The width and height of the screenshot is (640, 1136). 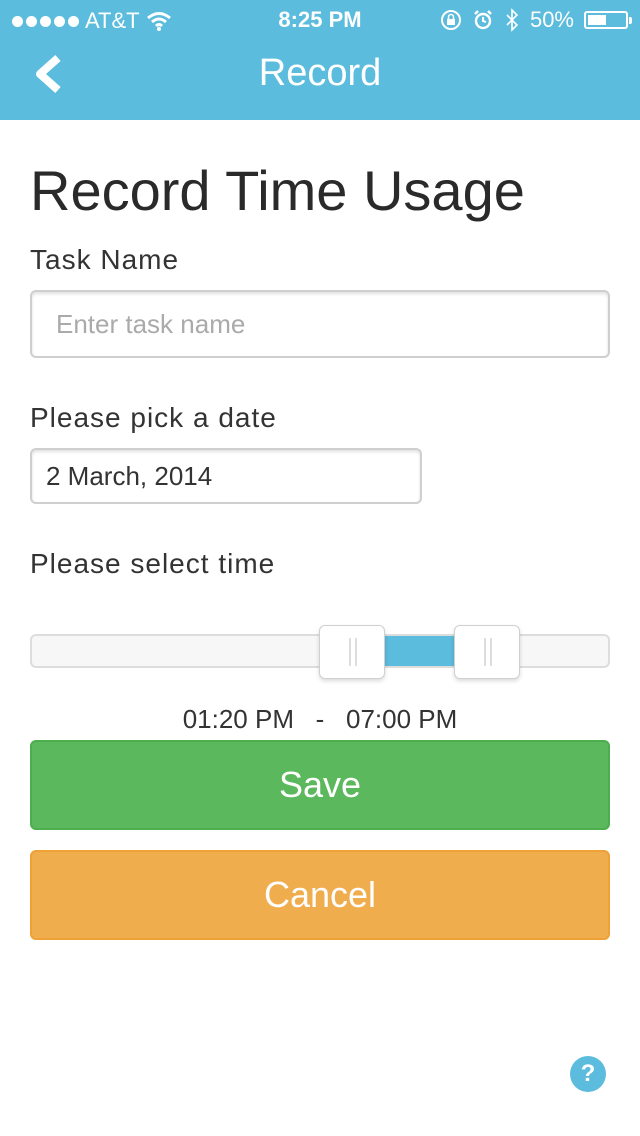 I want to click on save-button: Save, so click(x=320, y=785).